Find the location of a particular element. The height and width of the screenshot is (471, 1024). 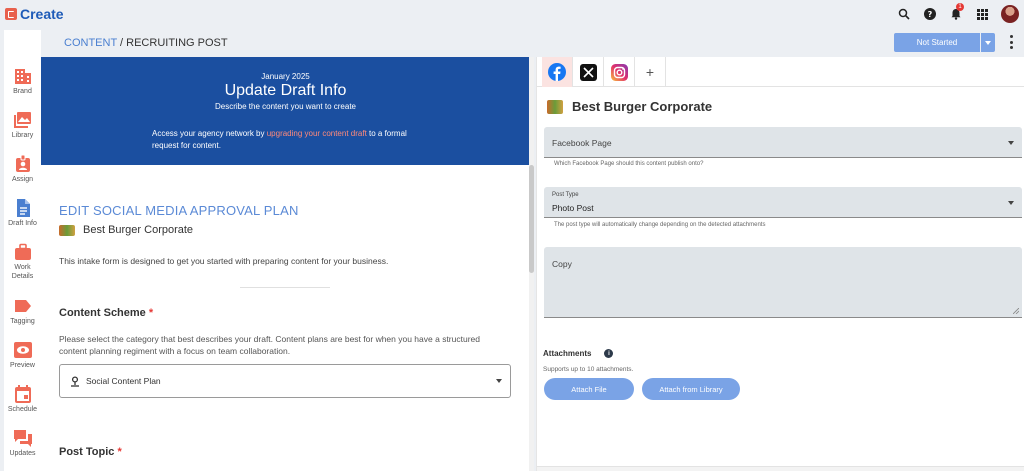

social-brand-row: Best Burger Corporate is located at coordinates (629, 106).